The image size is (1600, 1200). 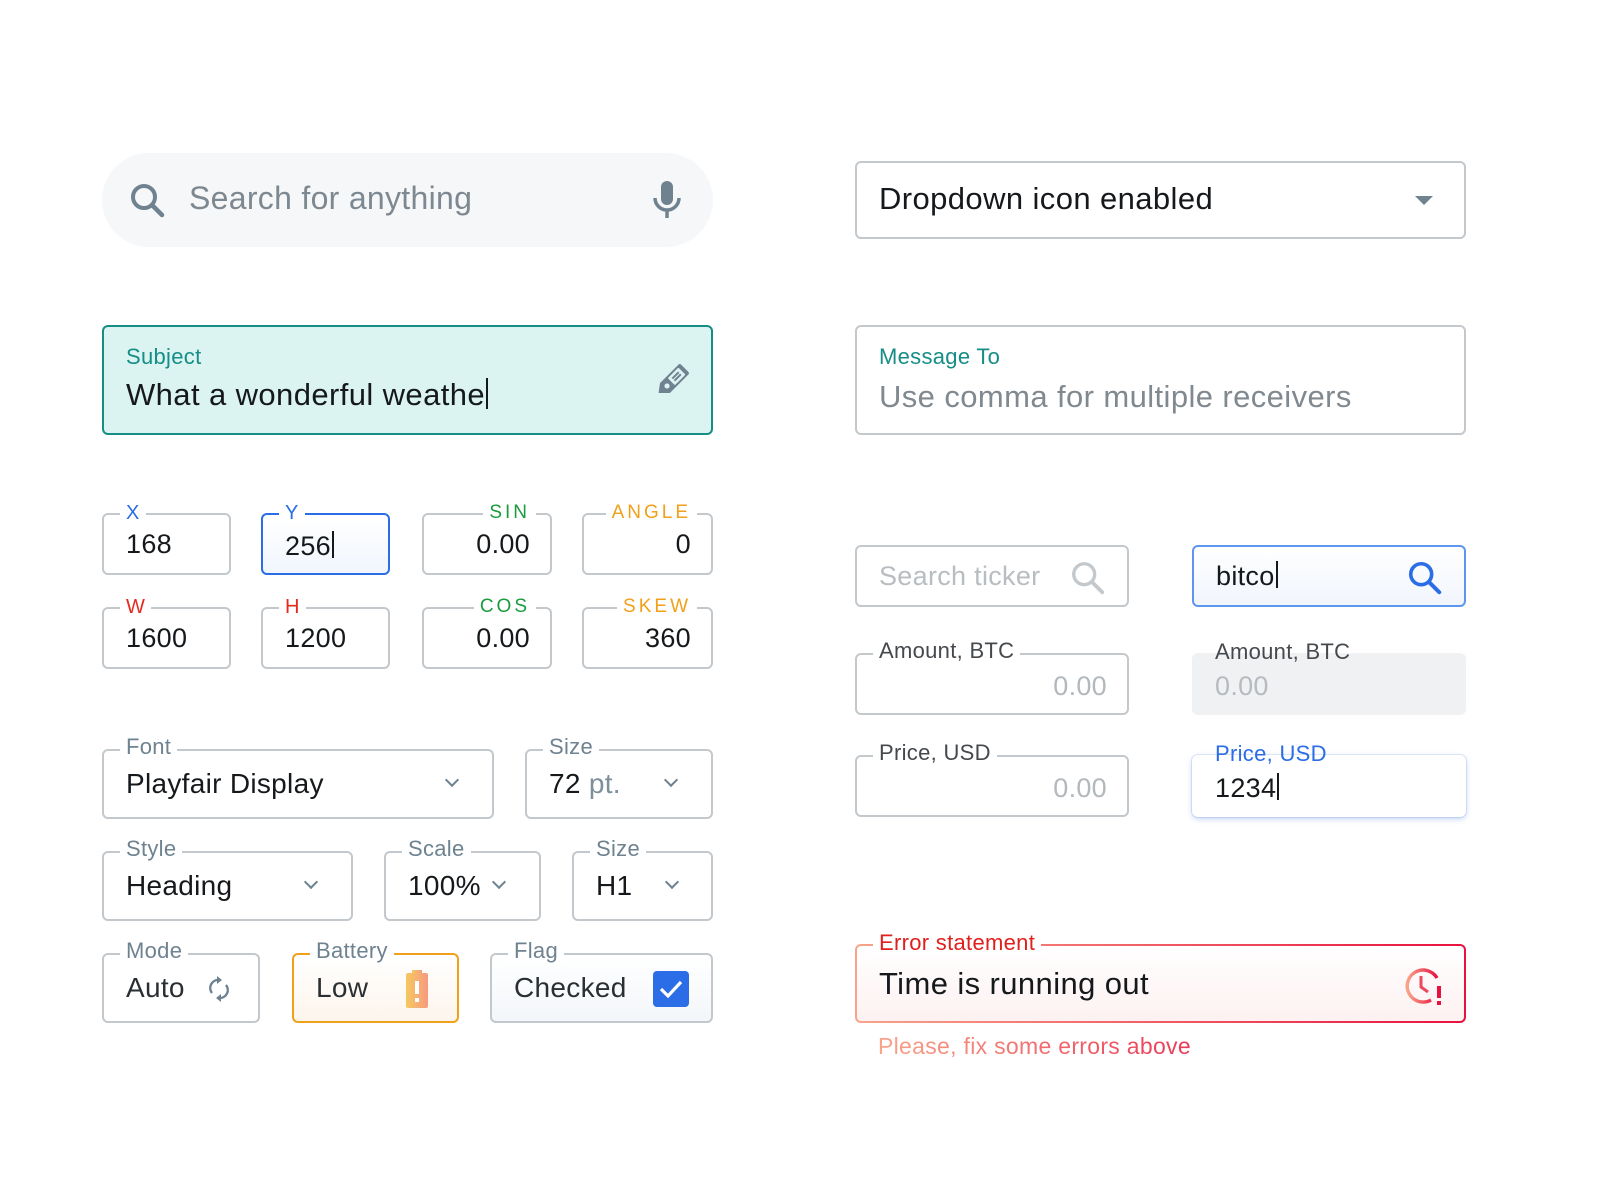 I want to click on ticker-search-input: bitco, so click(x=1247, y=576).